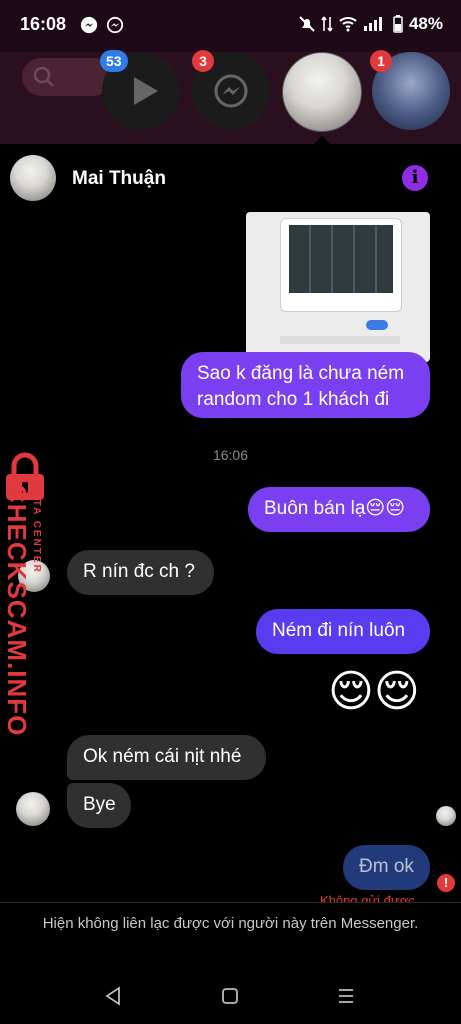 The height and width of the screenshot is (1024, 461). Describe the element at coordinates (231, 91) in the screenshot. I see `messenger-icon` at that location.